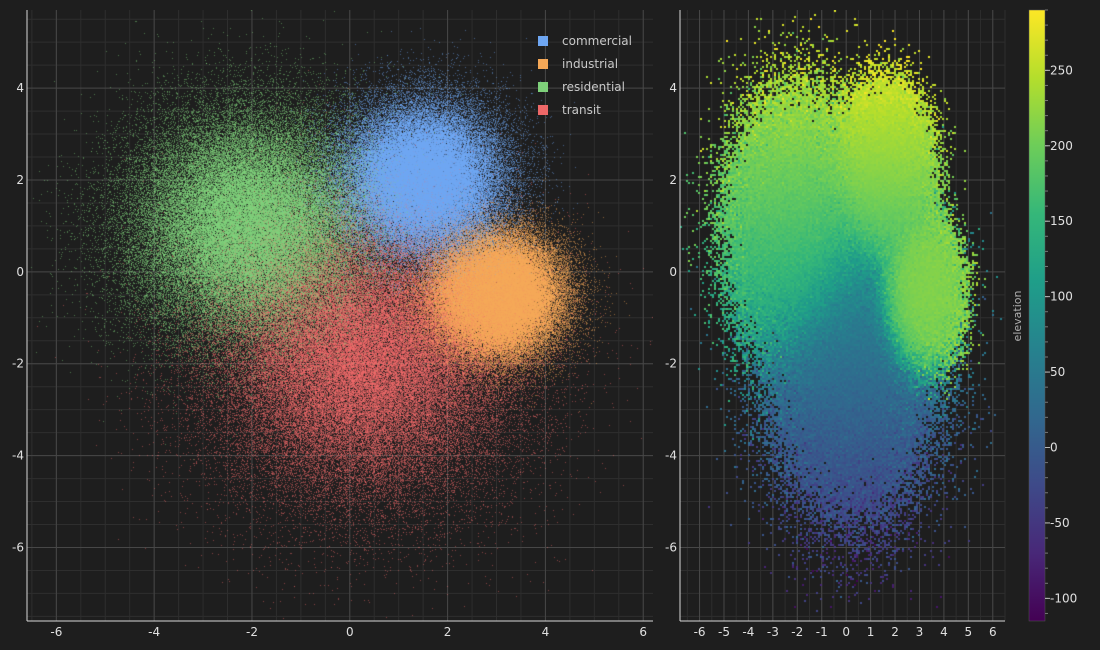  I want to click on x-tick-label: 3, so click(920, 632).